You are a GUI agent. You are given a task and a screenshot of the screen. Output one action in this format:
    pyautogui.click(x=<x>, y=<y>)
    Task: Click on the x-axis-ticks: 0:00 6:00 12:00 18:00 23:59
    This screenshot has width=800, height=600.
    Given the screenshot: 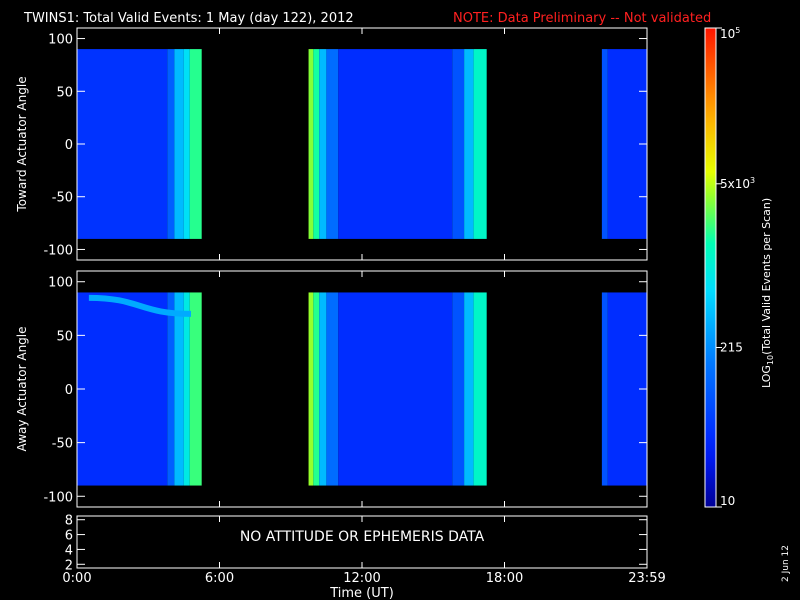 What is the action you would take?
    pyautogui.click(x=363, y=578)
    